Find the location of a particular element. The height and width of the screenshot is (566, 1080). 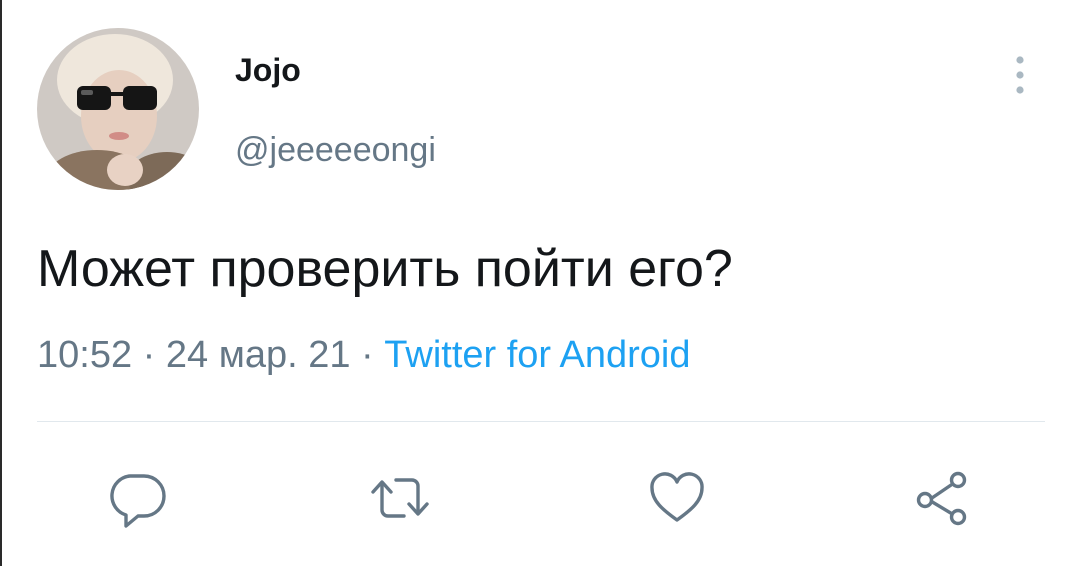

divider is located at coordinates (541, 421).